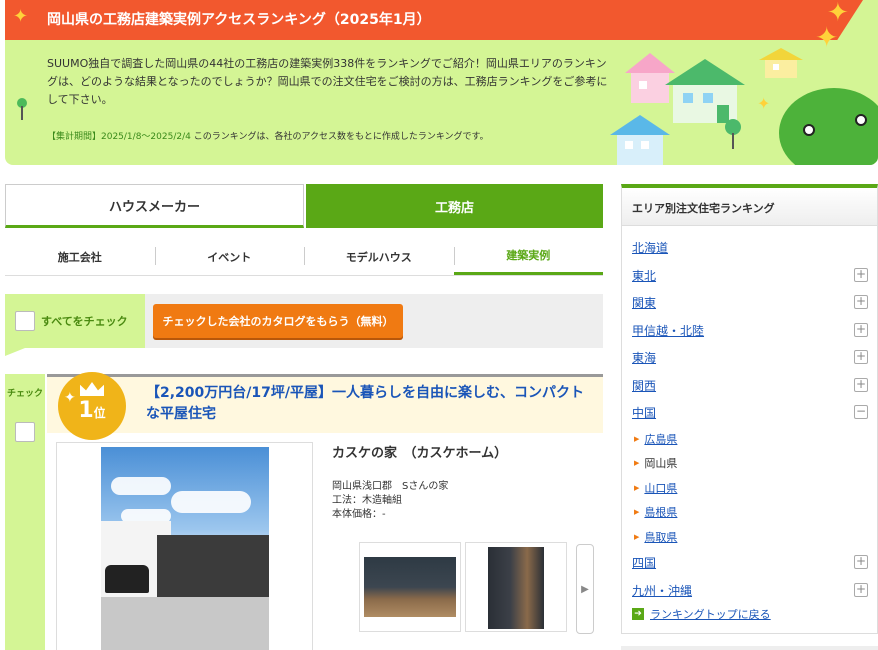 Image resolution: width=878 pixels, height=650 pixels. I want to click on item-main-photo, so click(184, 546).